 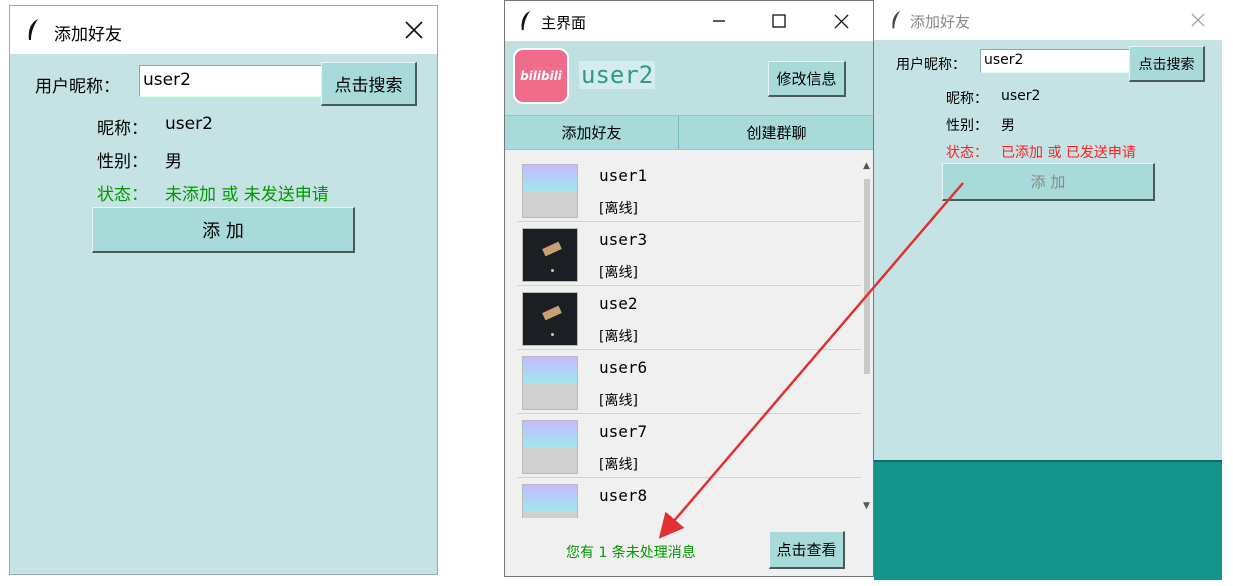 What do you see at coordinates (623, 495) in the screenshot?
I see `friend-name: user8` at bounding box center [623, 495].